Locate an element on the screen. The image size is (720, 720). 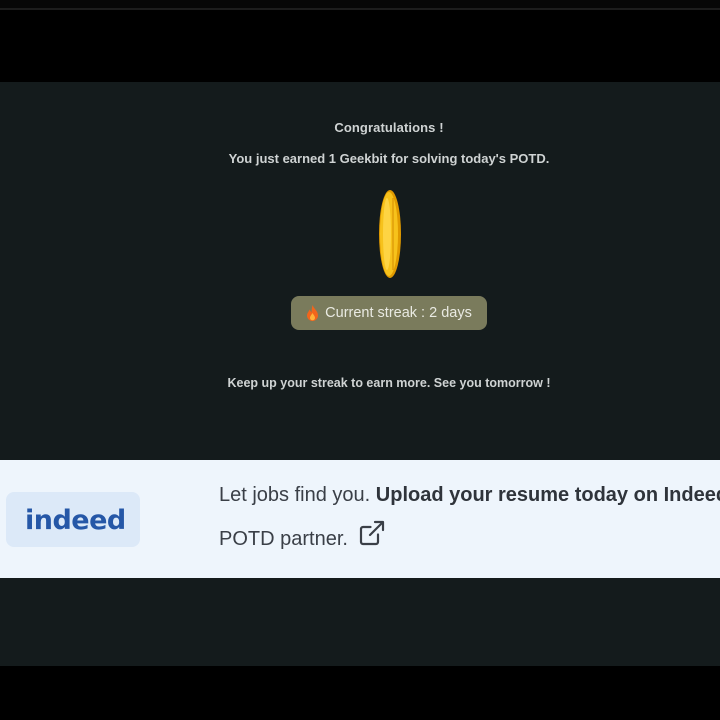
current-streak-badge: Current streak : 2 days is located at coordinates (389, 313).